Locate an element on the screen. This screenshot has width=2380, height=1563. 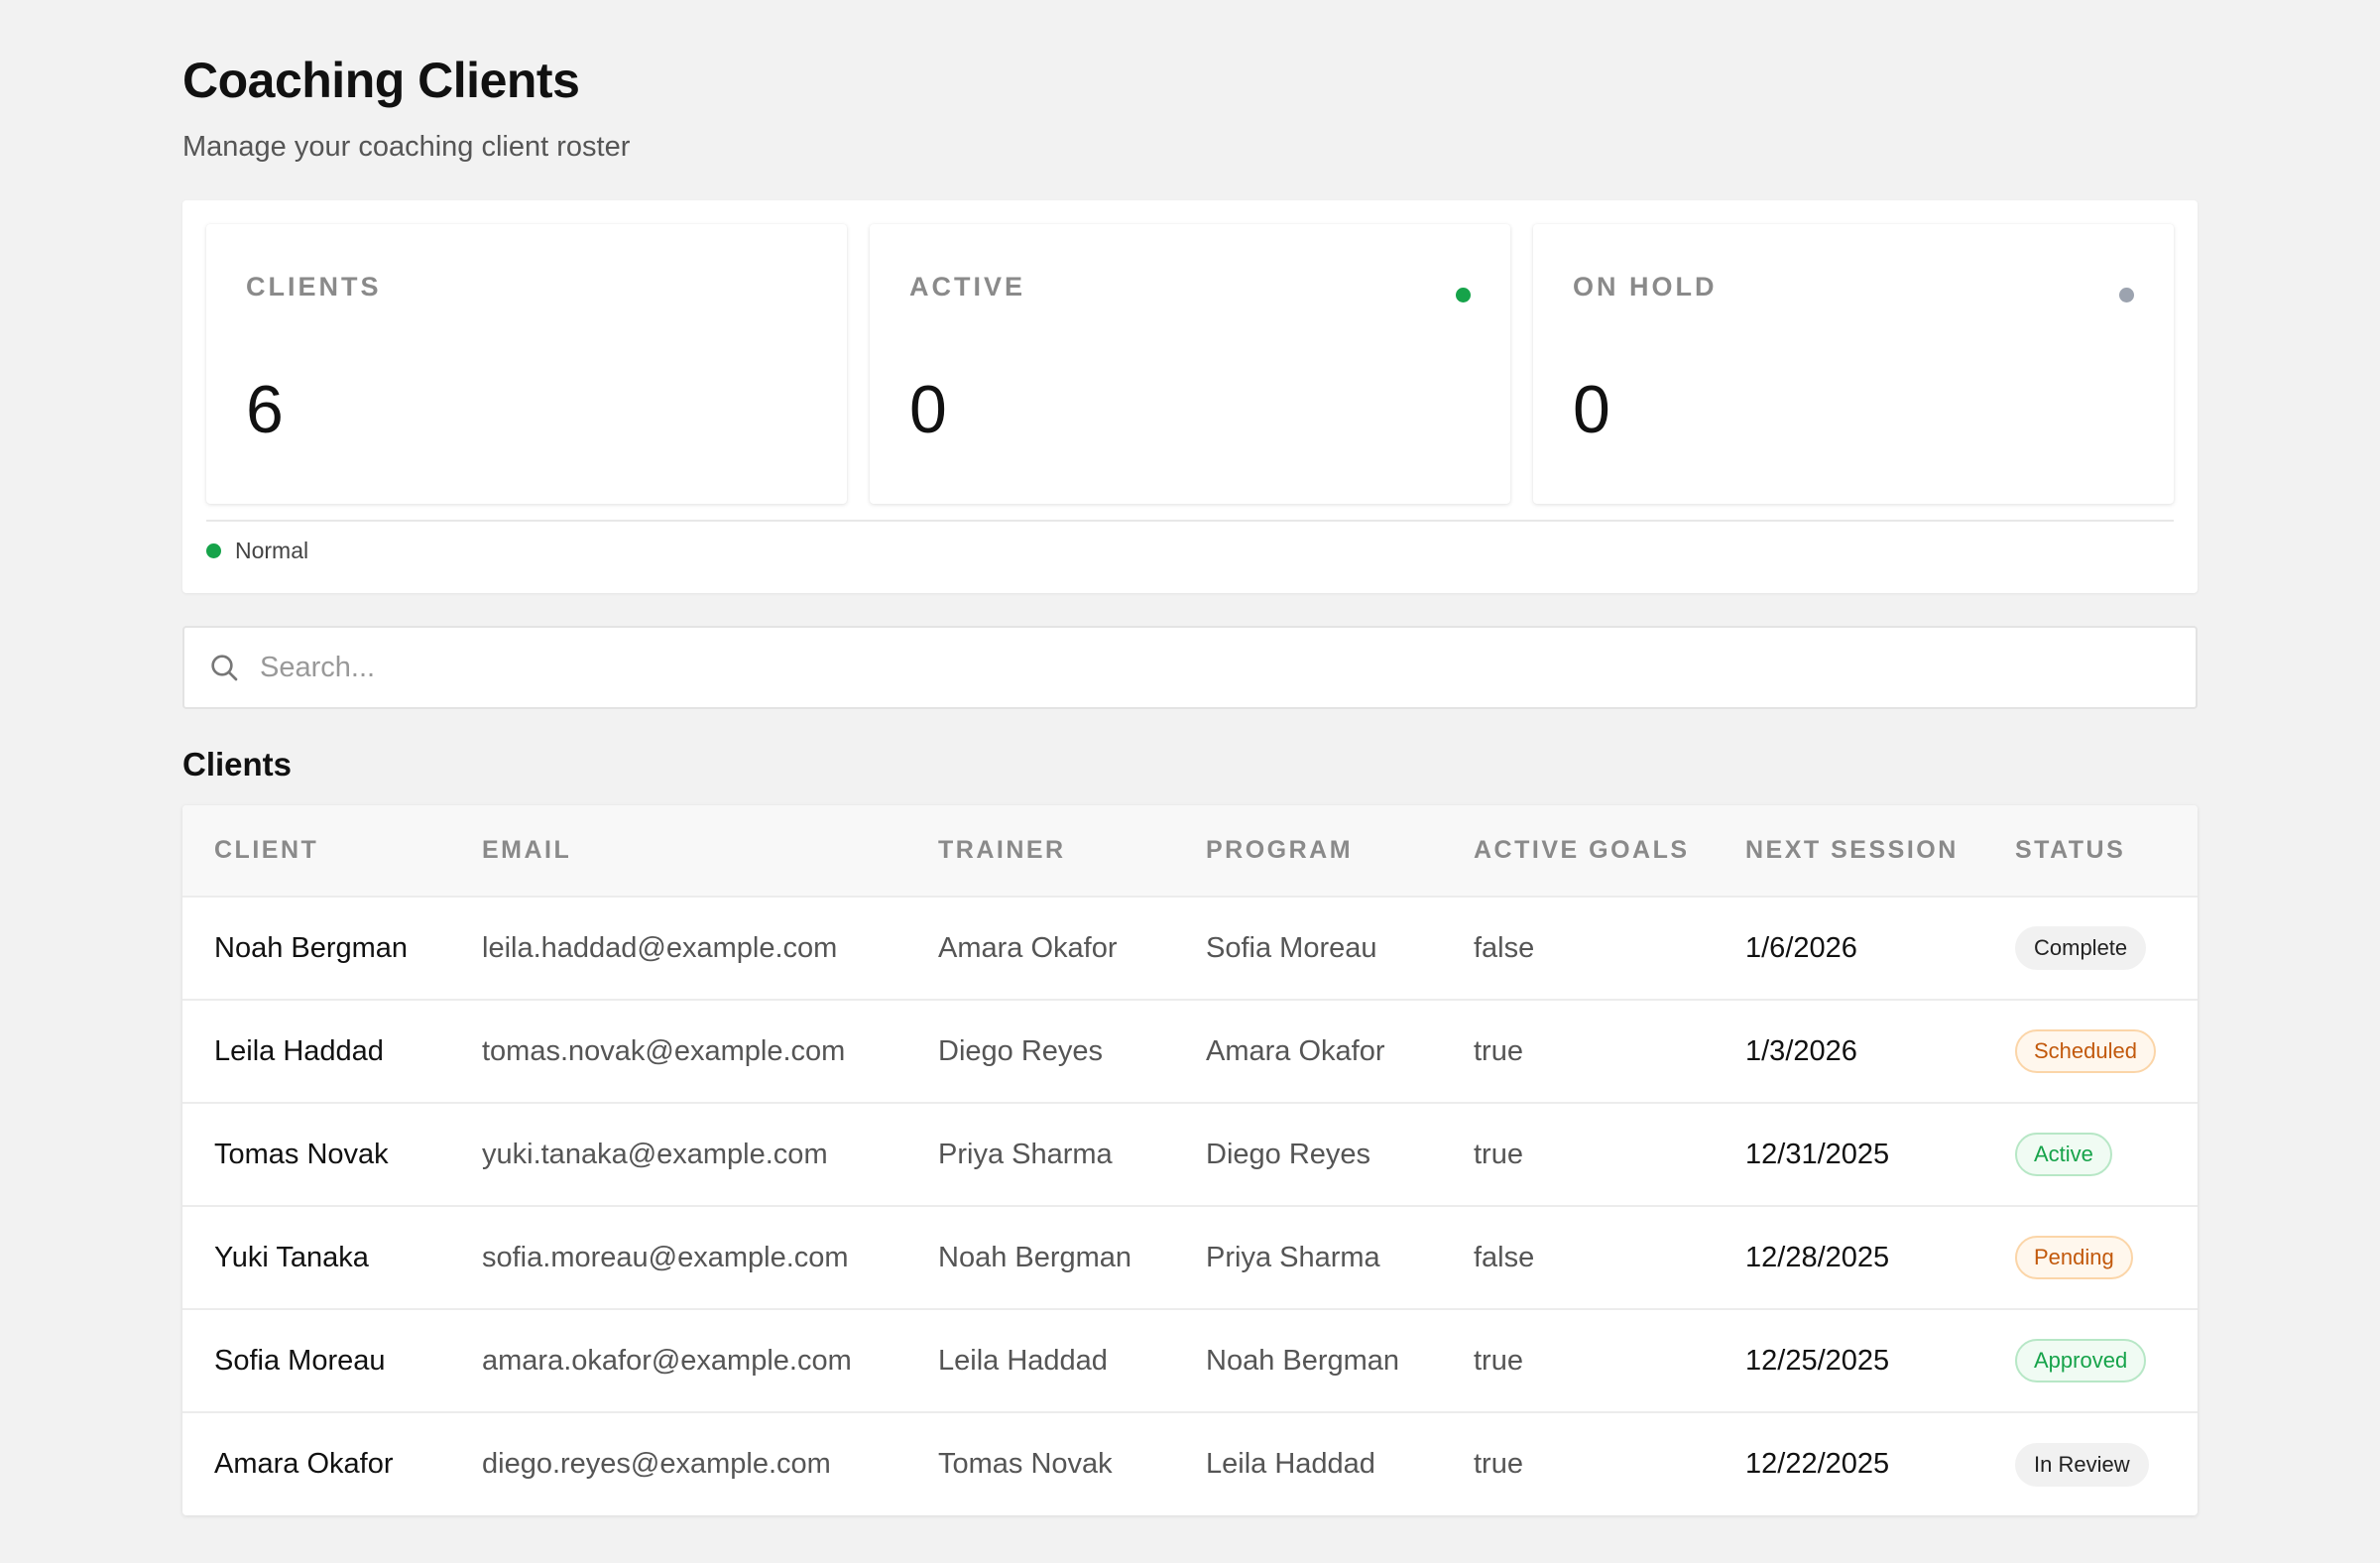
search-icon is located at coordinates (224, 668).